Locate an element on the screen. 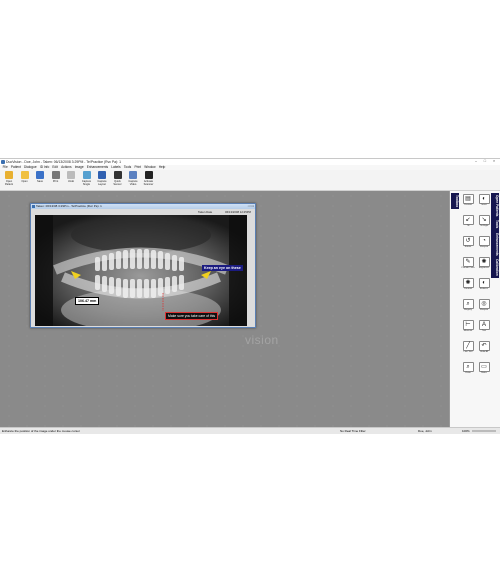 The height and width of the screenshot is (588, 500). annotation-keep-label: Keep an eye on these is located at coordinates (222, 268).